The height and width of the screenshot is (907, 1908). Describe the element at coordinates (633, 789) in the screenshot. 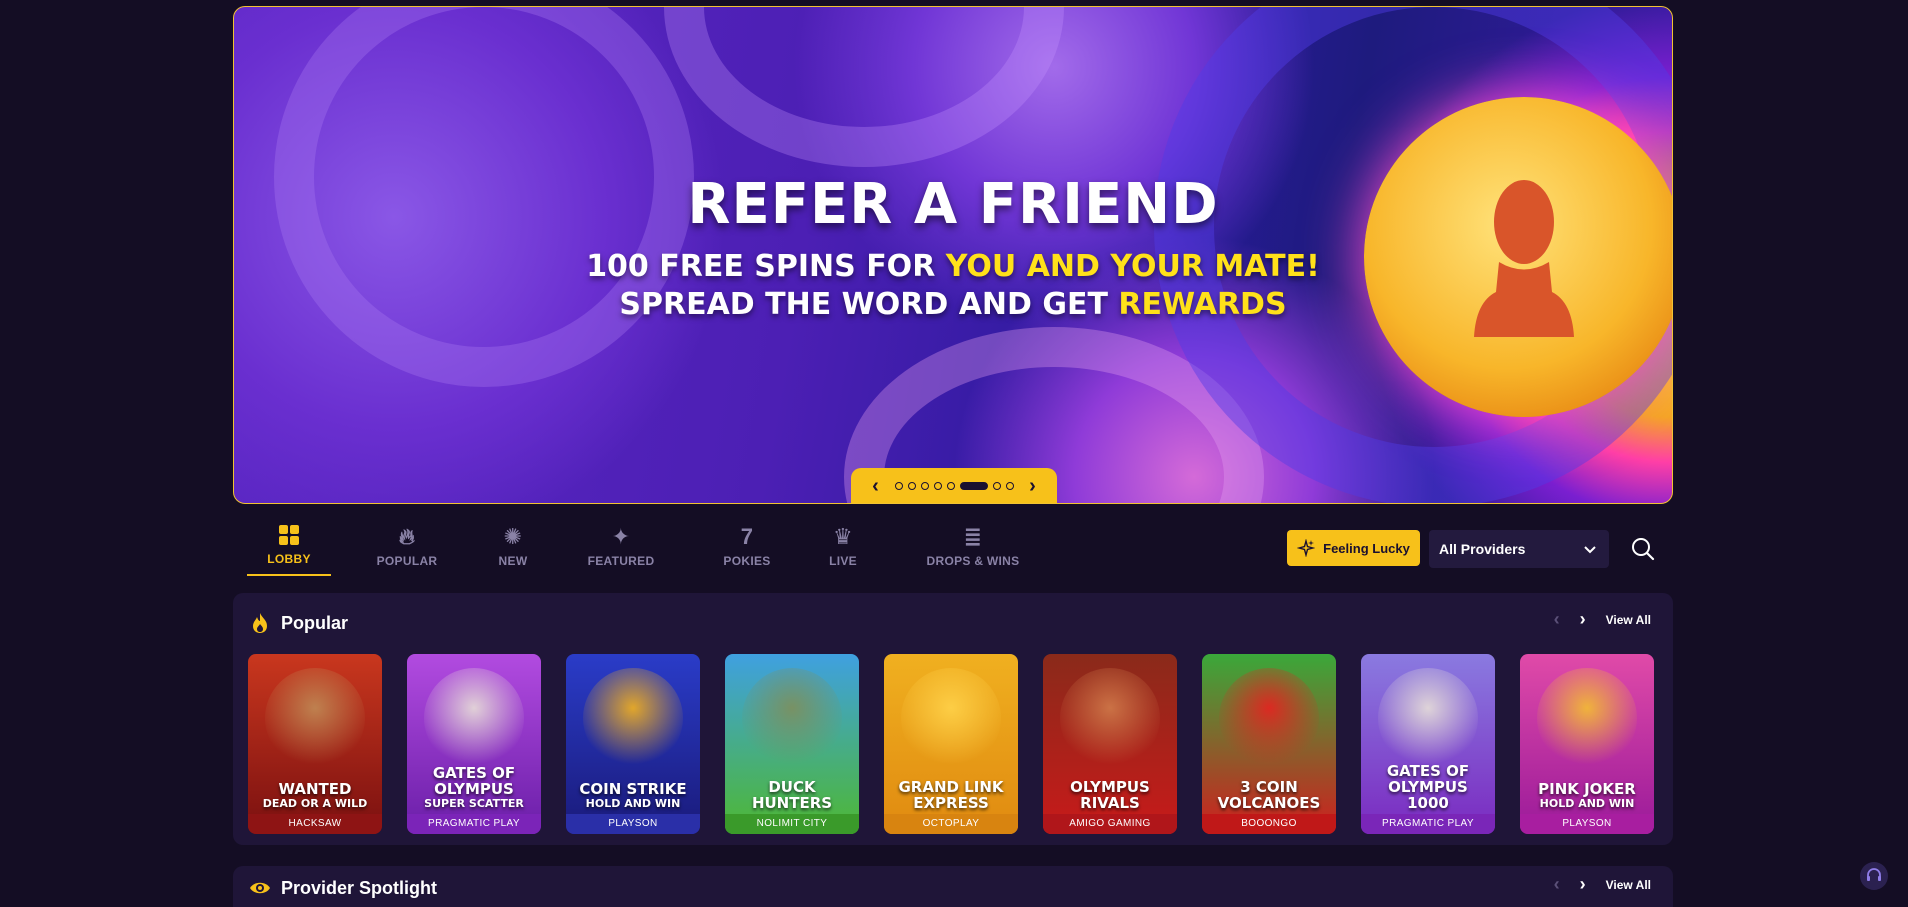

I see `game-title: COIN STRIKE` at that location.